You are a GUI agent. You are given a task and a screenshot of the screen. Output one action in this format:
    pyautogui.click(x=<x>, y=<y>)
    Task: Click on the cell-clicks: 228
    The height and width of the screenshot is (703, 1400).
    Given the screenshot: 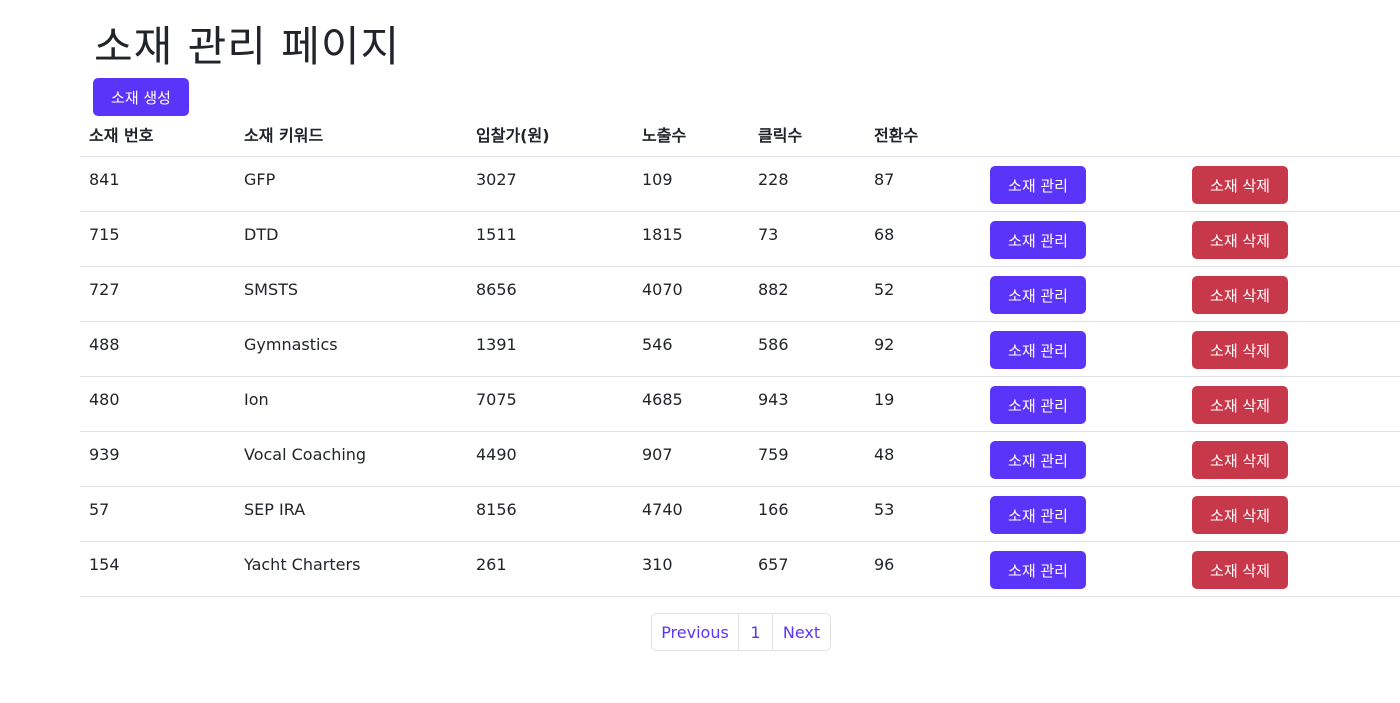 What is the action you would take?
    pyautogui.click(x=773, y=179)
    